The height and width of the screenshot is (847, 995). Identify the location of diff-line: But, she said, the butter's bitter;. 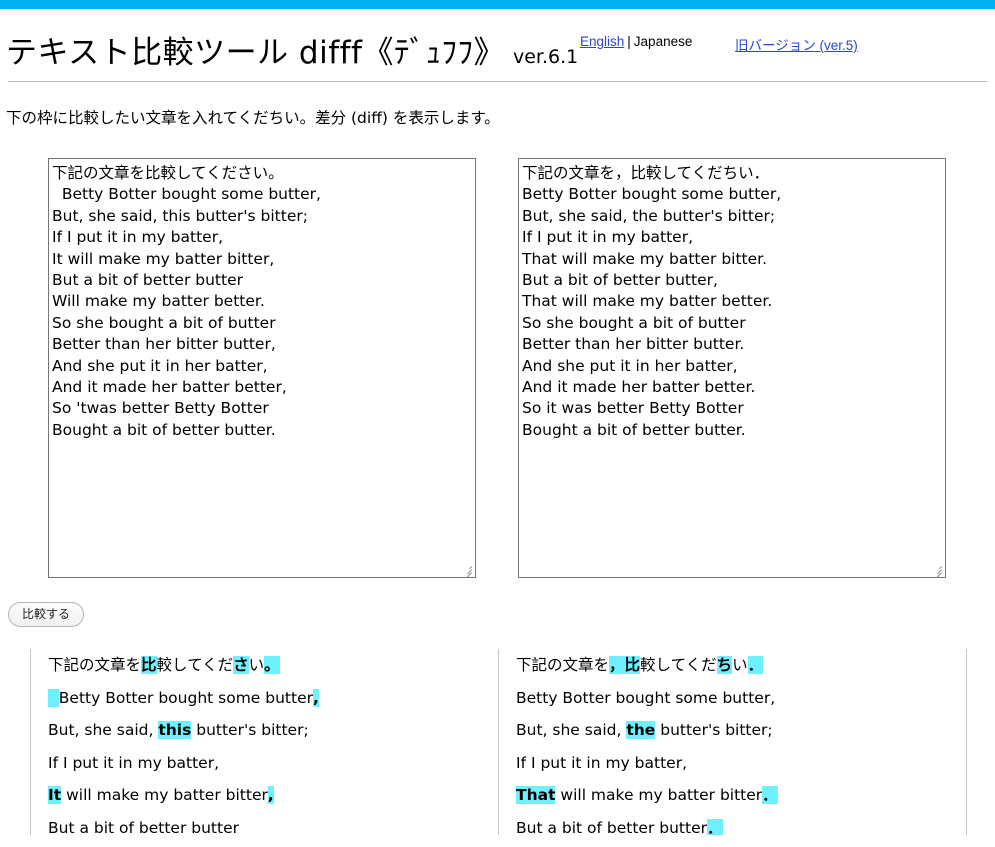
(740, 730).